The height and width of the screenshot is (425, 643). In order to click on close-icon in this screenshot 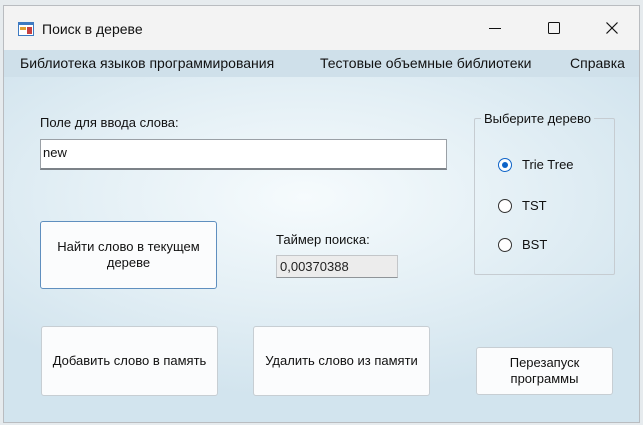, I will do `click(612, 27)`.